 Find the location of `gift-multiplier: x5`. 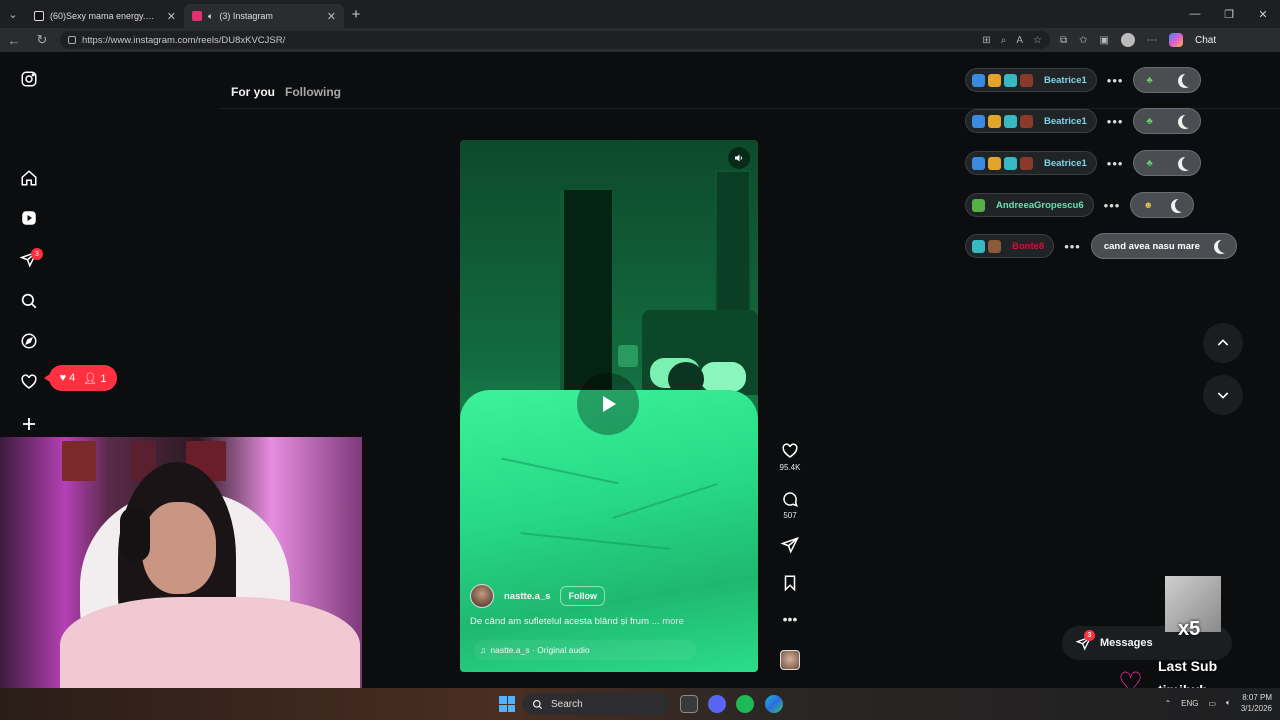

gift-multiplier: x5 is located at coordinates (1189, 629).